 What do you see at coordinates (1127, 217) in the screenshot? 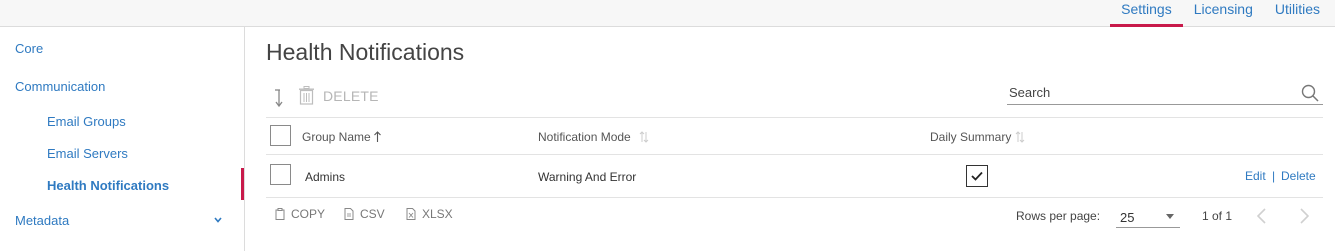
I see `rows-per-page-value: 25` at bounding box center [1127, 217].